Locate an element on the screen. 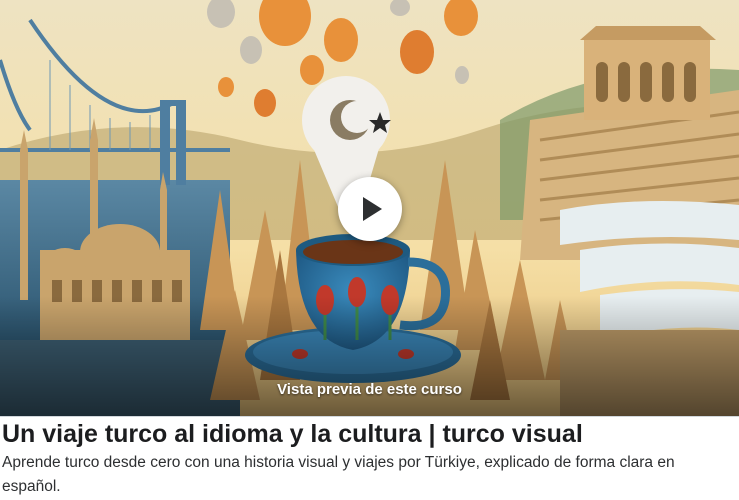 This screenshot has height=500, width=739. play-icon is located at coordinates (372, 209).